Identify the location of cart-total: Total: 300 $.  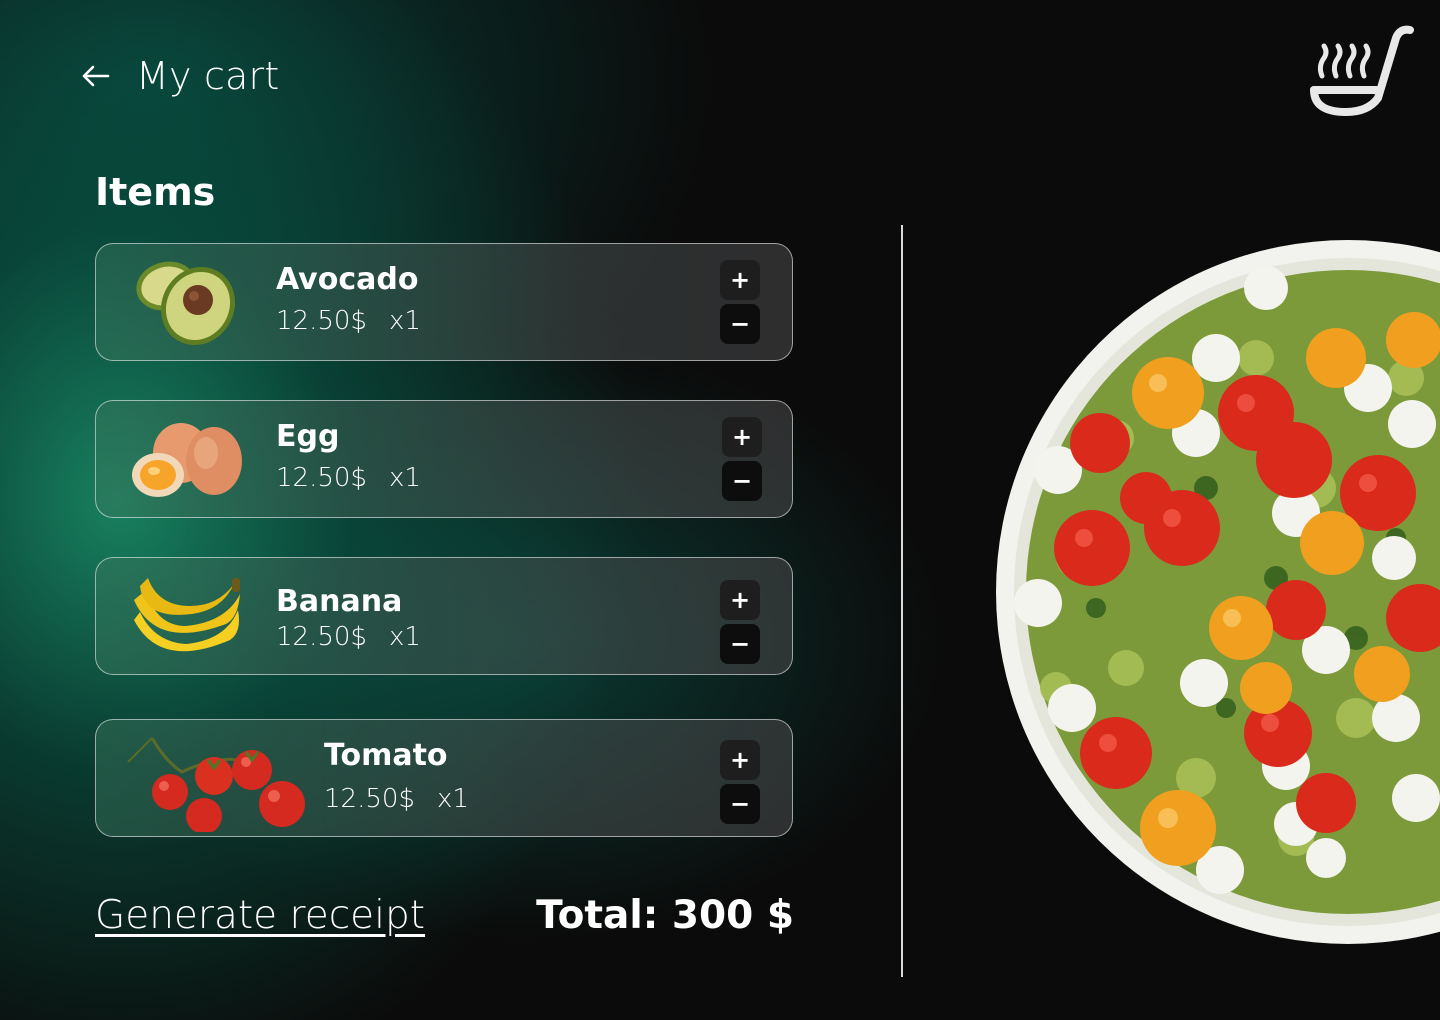
(665, 915).